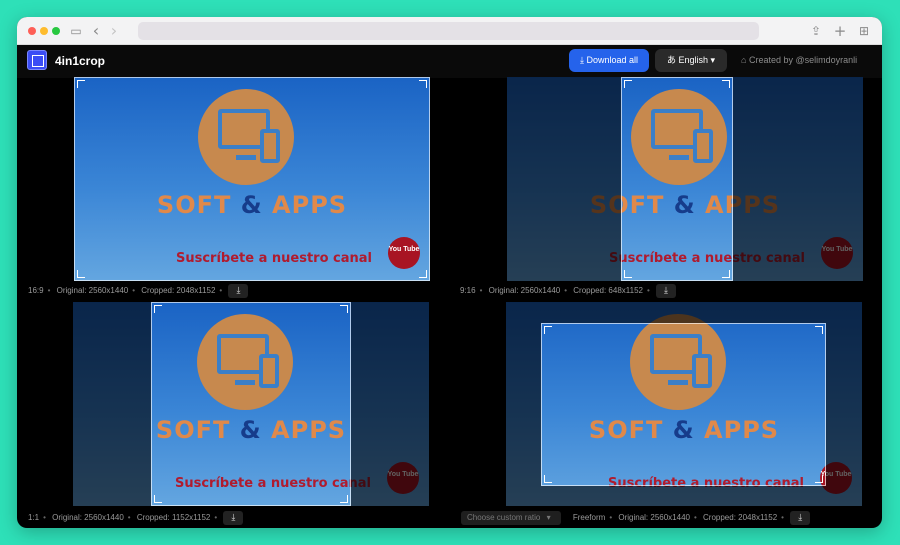 Image resolution: width=900 pixels, height=545 pixels. What do you see at coordinates (803, 60) in the screenshot?
I see `credit-label: Created by @selimdoyranli` at bounding box center [803, 60].